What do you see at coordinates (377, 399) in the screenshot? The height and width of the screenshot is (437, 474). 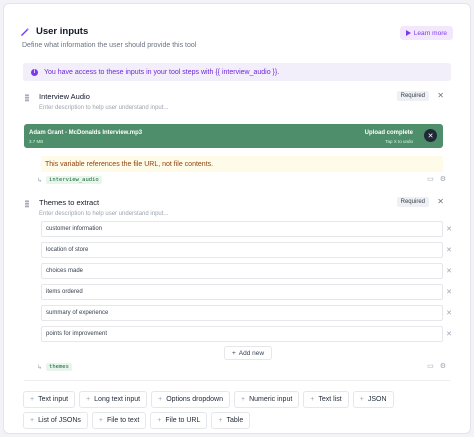 I see `button-label: JSON` at bounding box center [377, 399].